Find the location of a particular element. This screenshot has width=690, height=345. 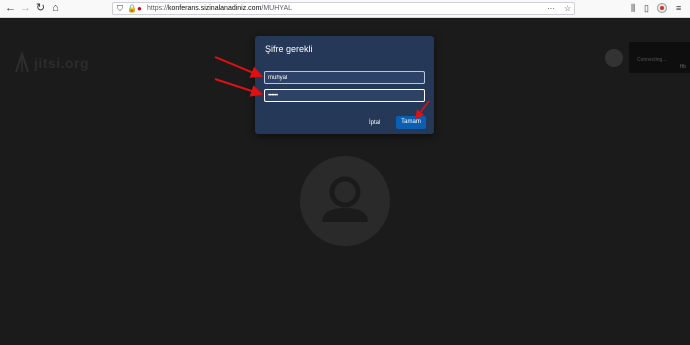

arrow-to-username is located at coordinates (238, 67).